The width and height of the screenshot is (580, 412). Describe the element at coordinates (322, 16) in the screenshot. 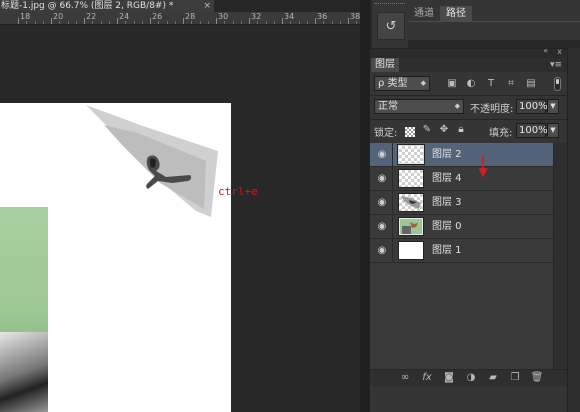

I see `ruler-label: 36` at that location.